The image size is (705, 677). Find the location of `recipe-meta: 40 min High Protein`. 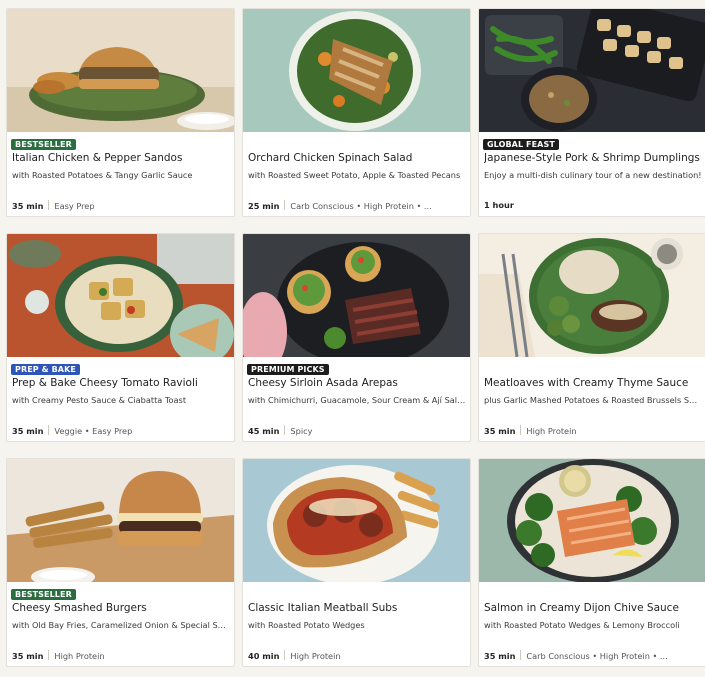

recipe-meta: 40 min High Protein is located at coordinates (294, 656).